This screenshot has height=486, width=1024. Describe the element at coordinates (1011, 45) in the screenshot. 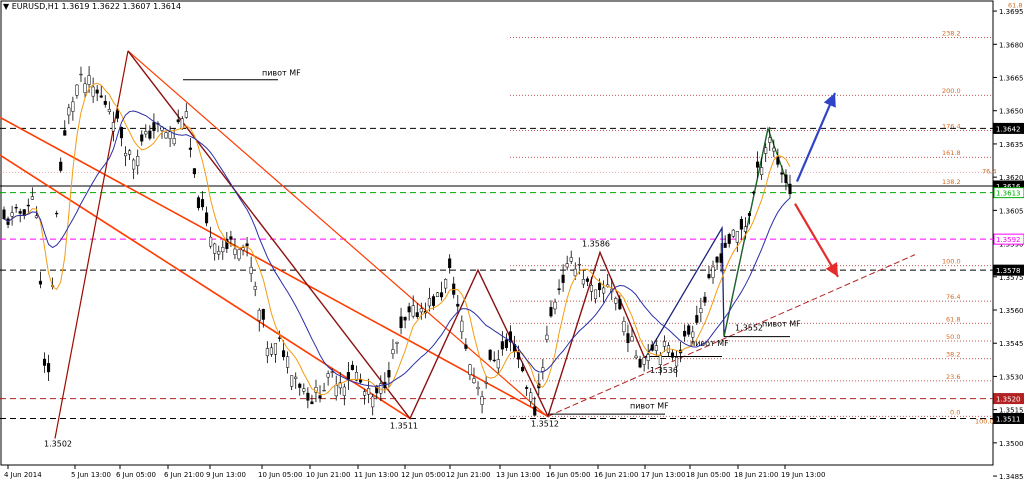

I see `y-tick-label: 1.3680` at that location.